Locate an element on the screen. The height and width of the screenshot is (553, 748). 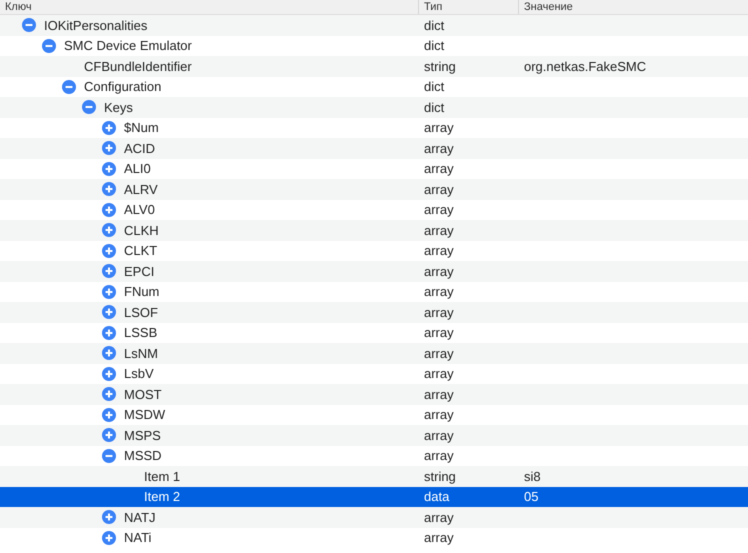
key-cell-text: $Num is located at coordinates (141, 128).